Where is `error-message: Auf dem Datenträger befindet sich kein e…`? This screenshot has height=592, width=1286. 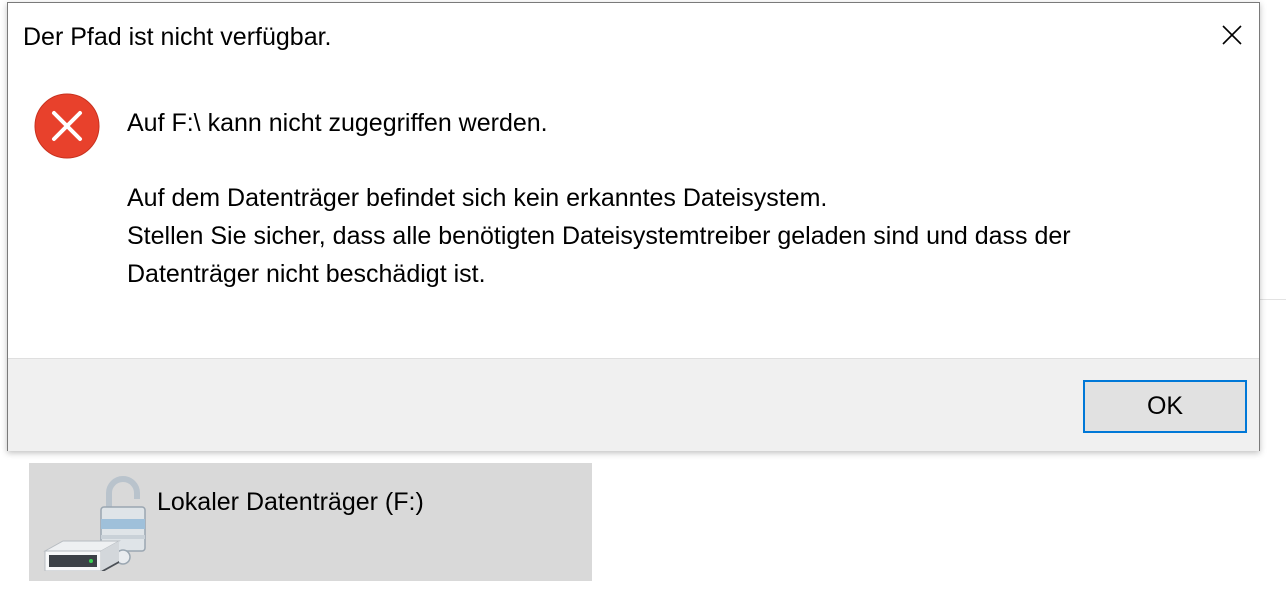 error-message: Auf dem Datenträger befindet sich kein e… is located at coordinates (599, 236).